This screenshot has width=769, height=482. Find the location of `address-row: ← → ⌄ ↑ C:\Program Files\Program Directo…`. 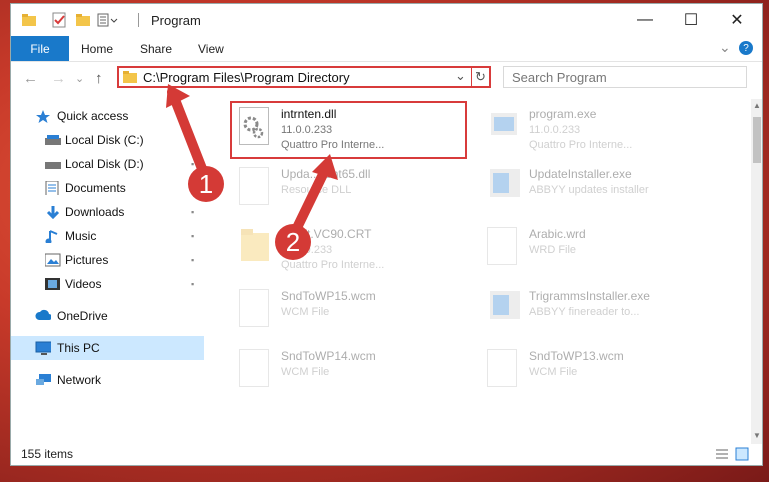

address-row: ← → ⌄ ↑ C:\Program Files\Program Directo… is located at coordinates (386, 79).